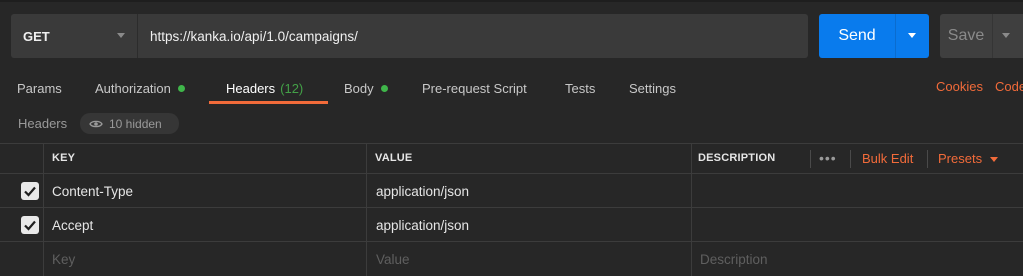  I want to click on url-input: https://kanka.io/api/1.0/campaigns/, so click(472, 36).